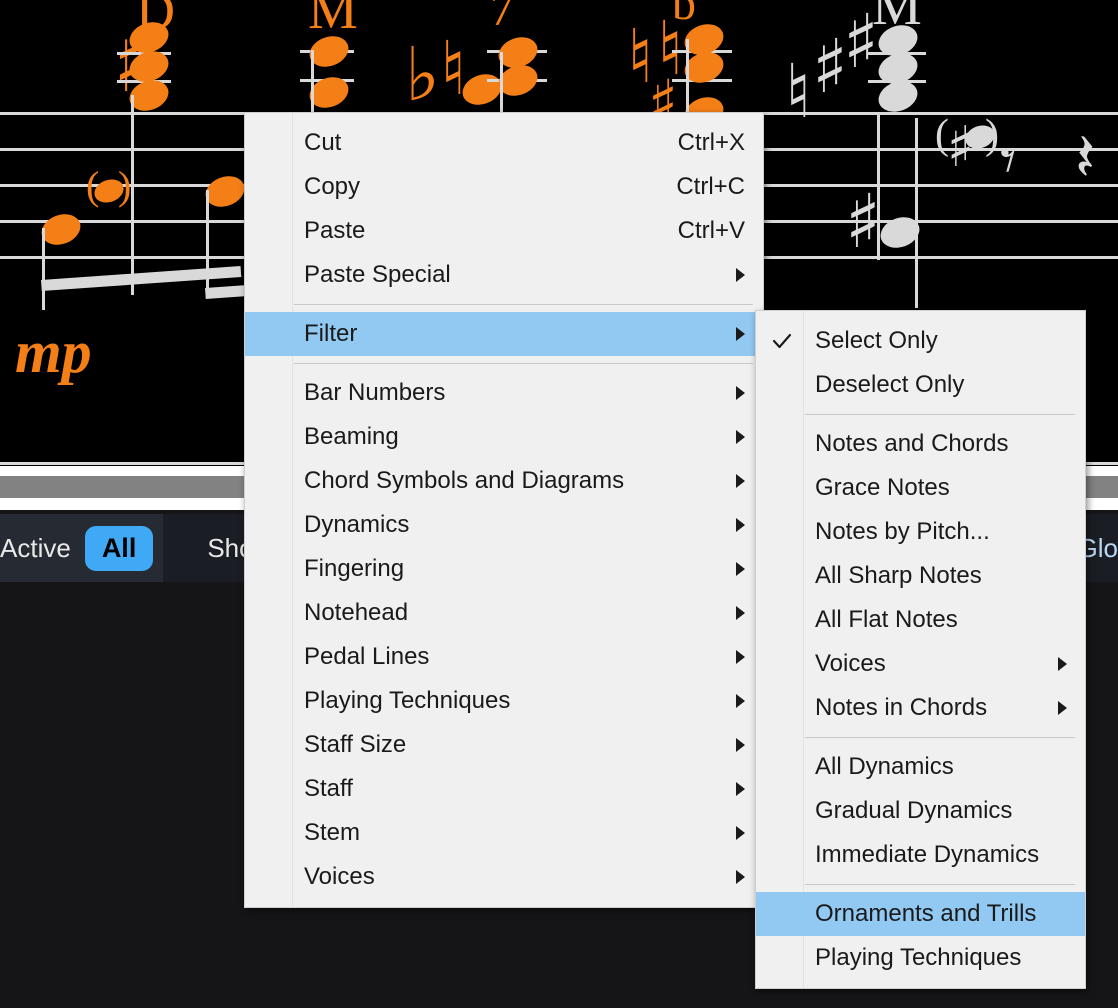 The image size is (1118, 1008). I want to click on filter-submenu-item-grace-notes: Grace Notes, so click(920, 488).